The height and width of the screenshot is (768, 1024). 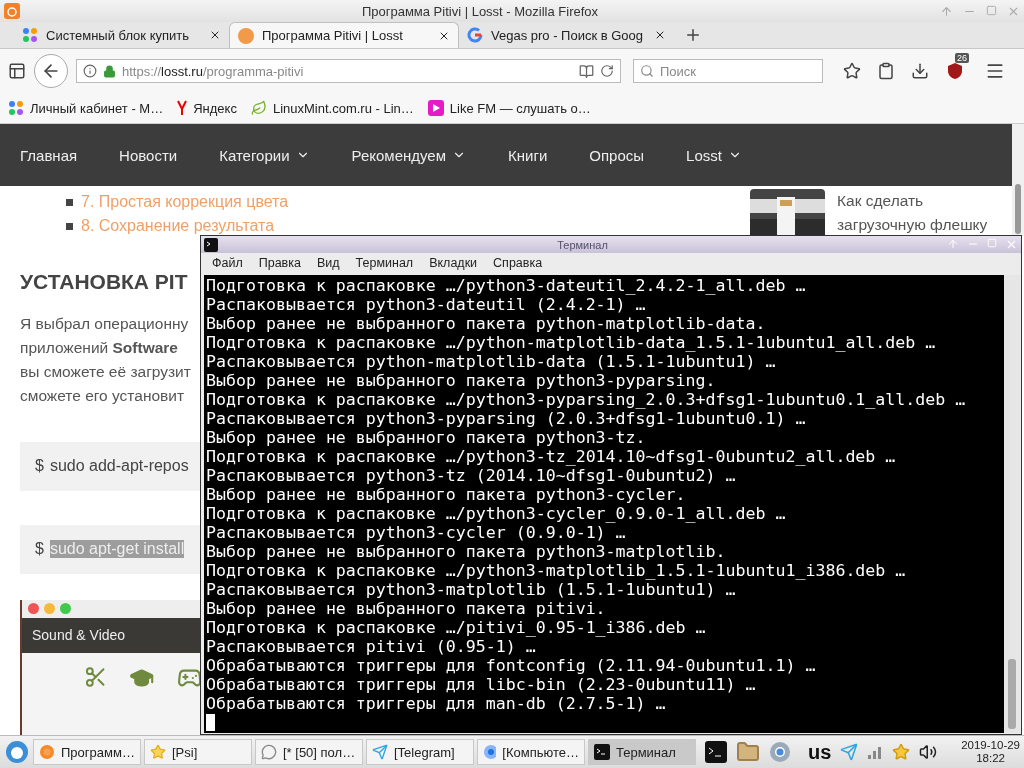 I want to click on google-g-icon, so click(x=475, y=35).